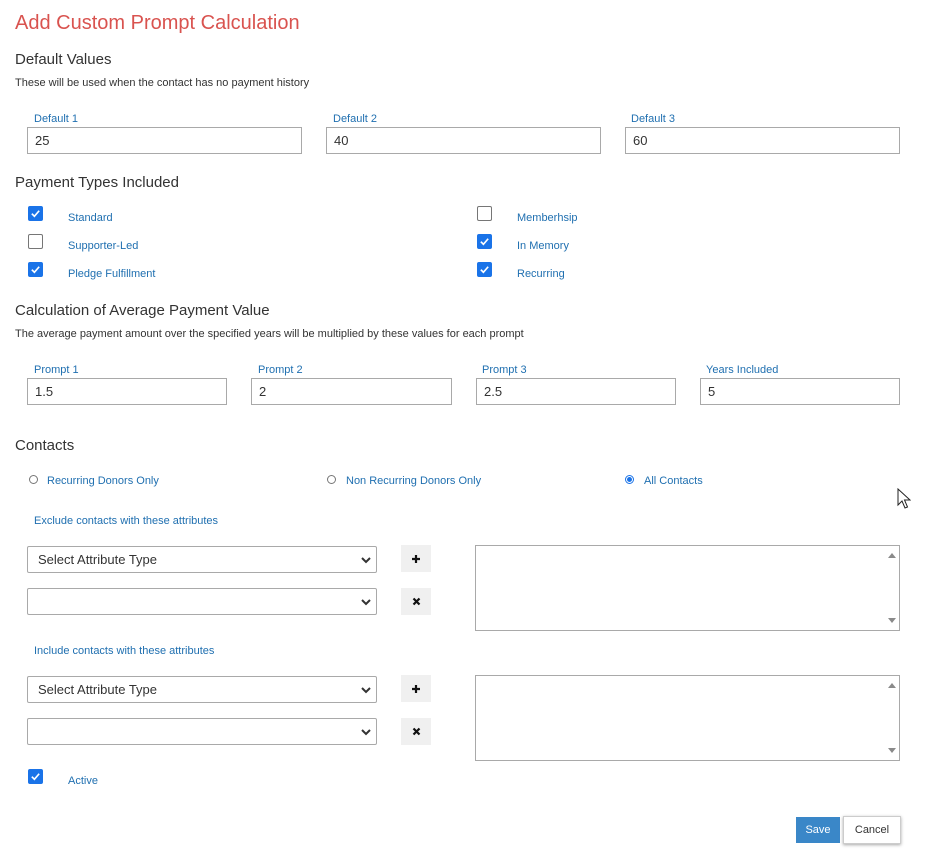 The width and height of the screenshot is (927, 854). I want to click on recurring-checkbox, so click(484, 269).